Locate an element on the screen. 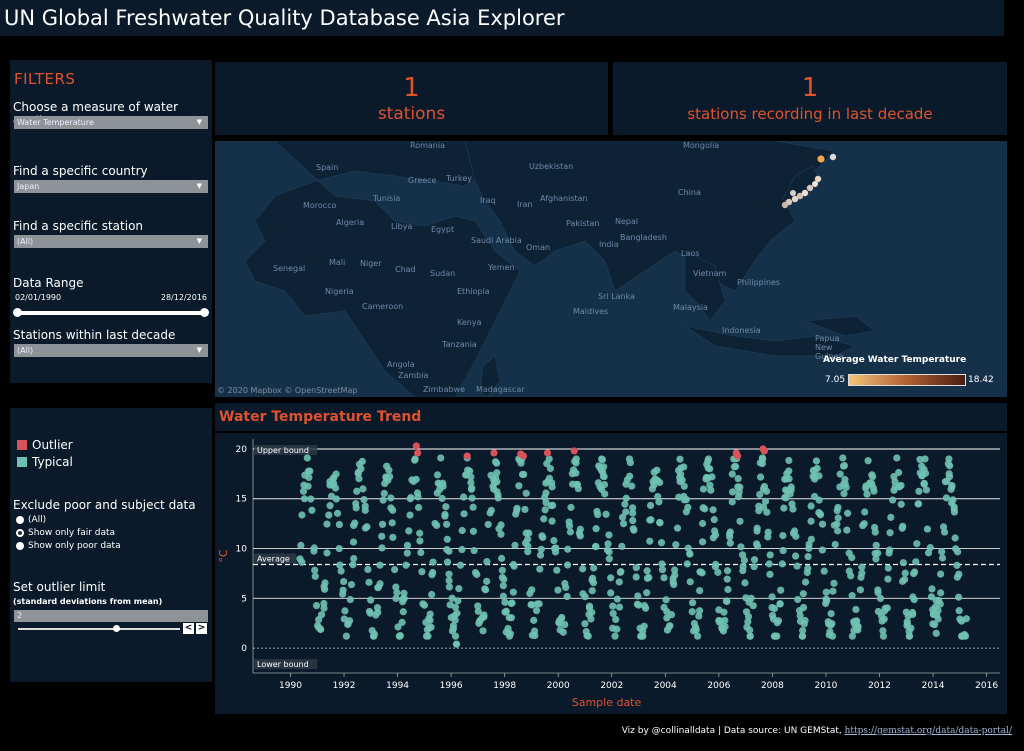 The width and height of the screenshot is (1024, 751). country-dropdown: Japan ▼ is located at coordinates (111, 186).